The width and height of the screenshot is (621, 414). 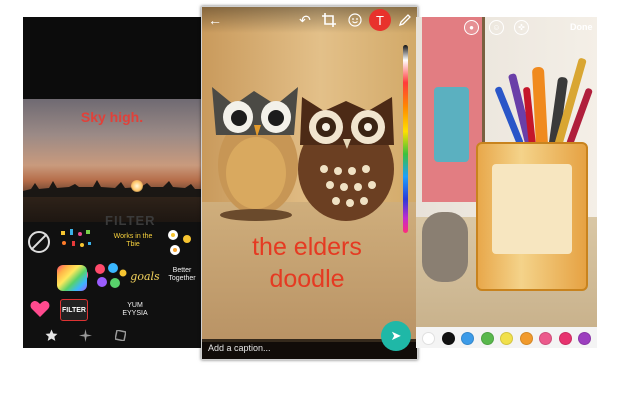 What do you see at coordinates (40, 309) in the screenshot?
I see `sticker-heart` at bounding box center [40, 309].